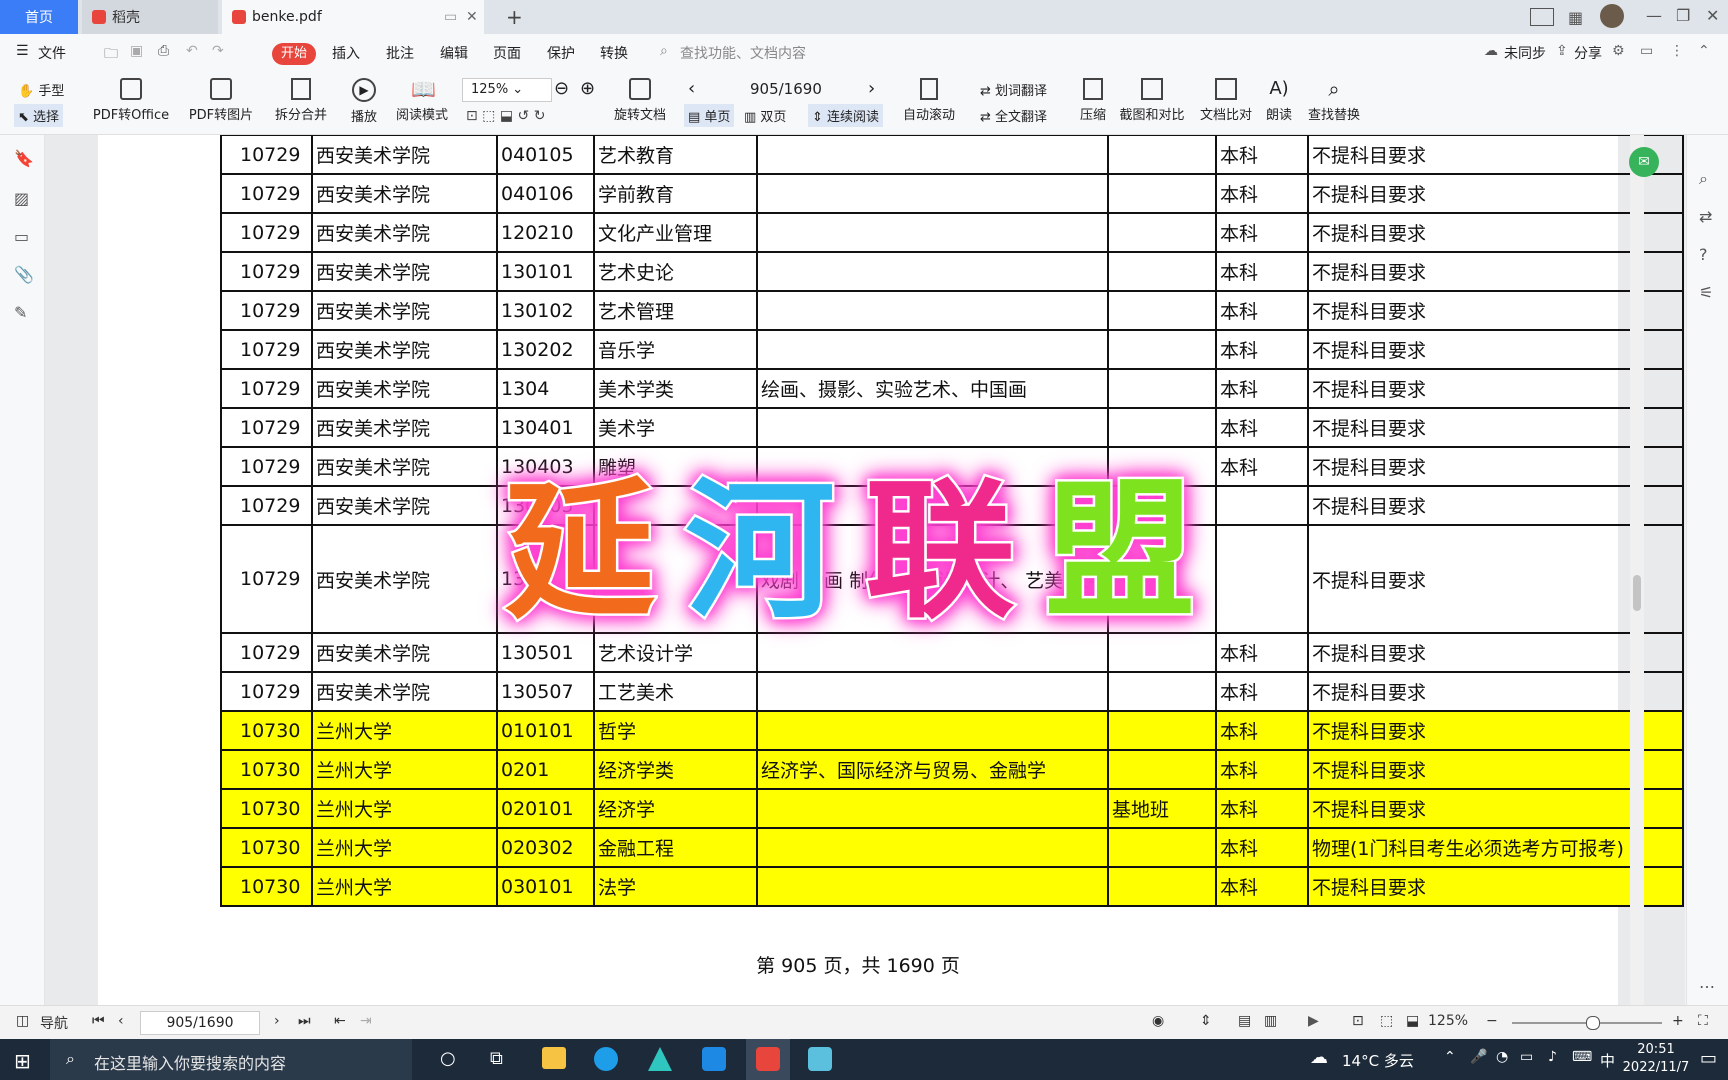 This screenshot has width=1728, height=1080. Describe the element at coordinates (614, 53) in the screenshot. I see `menu-convert: 转换` at that location.